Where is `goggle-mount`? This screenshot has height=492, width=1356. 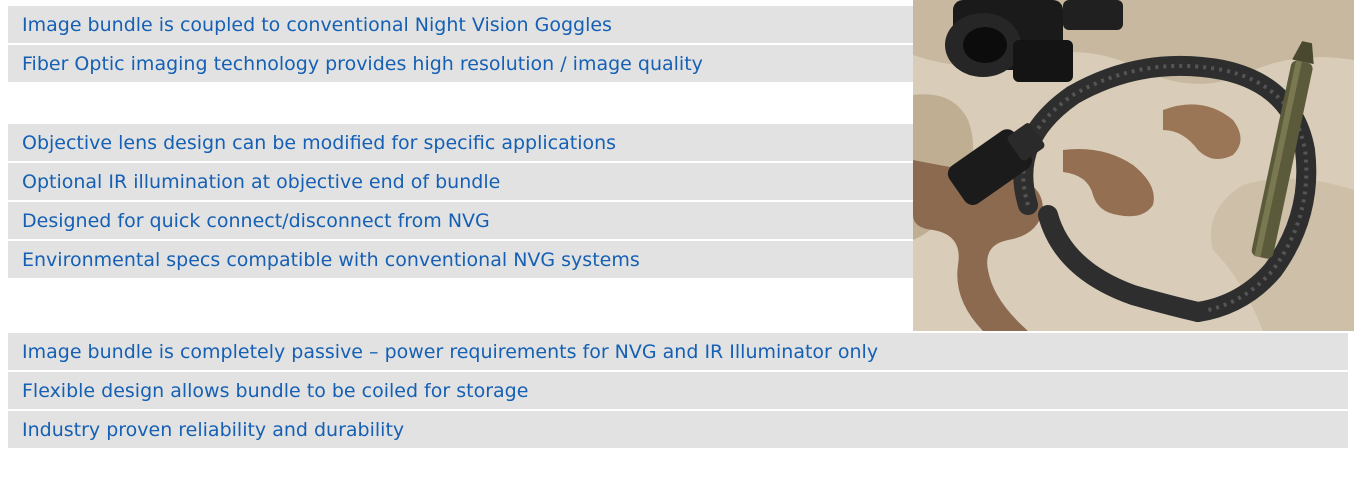 goggle-mount is located at coordinates (1043, 61).